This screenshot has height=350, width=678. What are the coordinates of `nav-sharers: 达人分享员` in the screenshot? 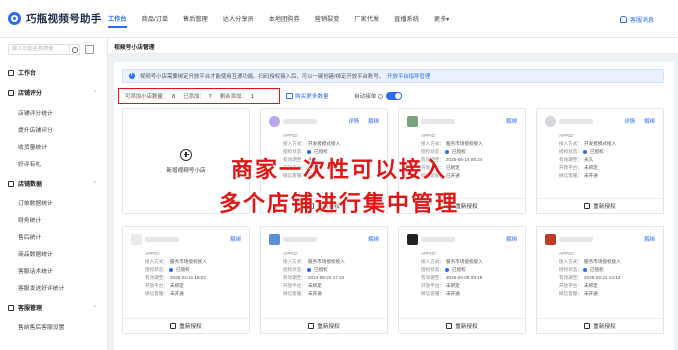 It's located at (238, 19).